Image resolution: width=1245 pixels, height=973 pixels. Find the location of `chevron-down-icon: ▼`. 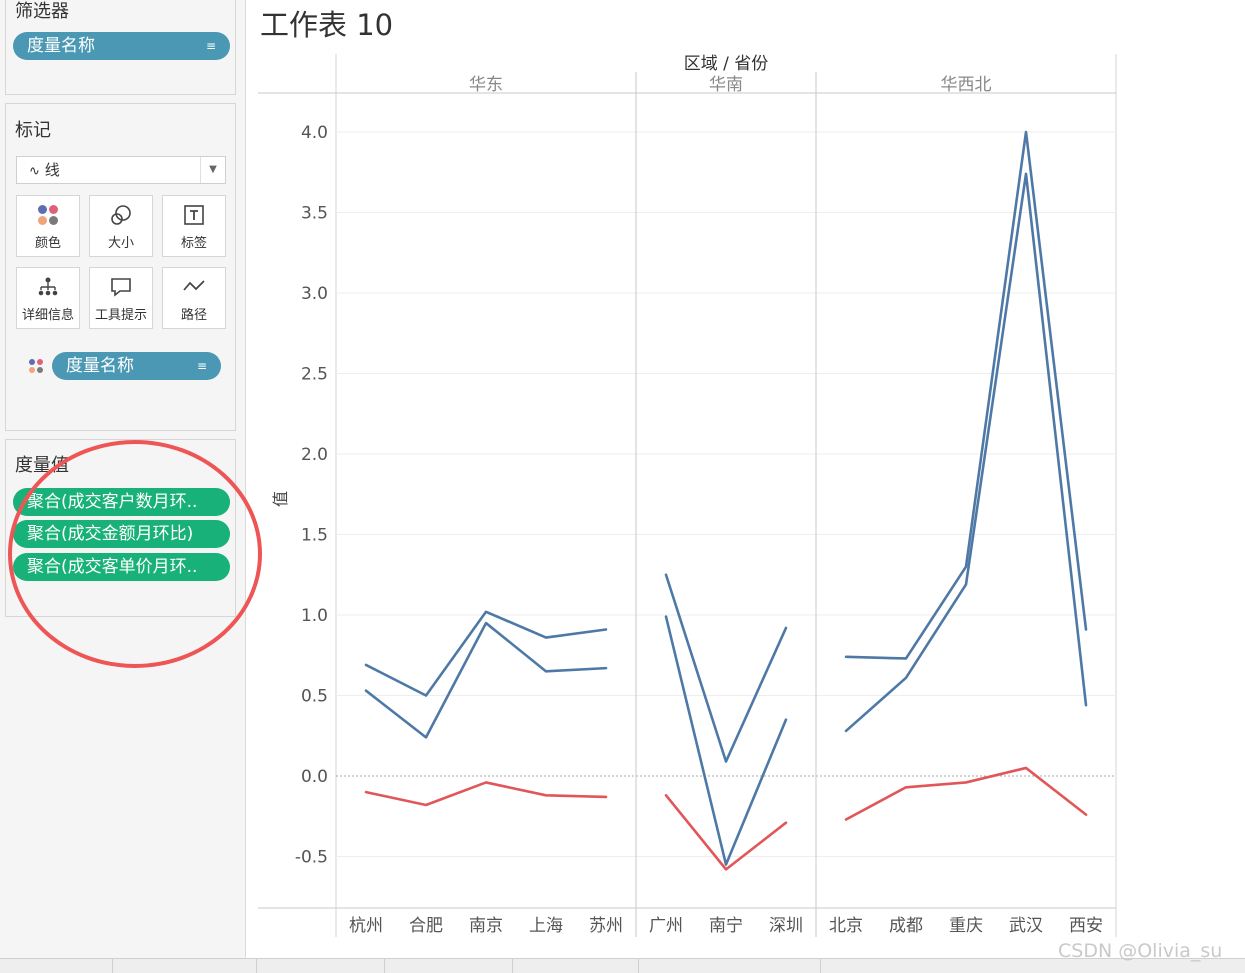

chevron-down-icon: ▼ is located at coordinates (212, 170).